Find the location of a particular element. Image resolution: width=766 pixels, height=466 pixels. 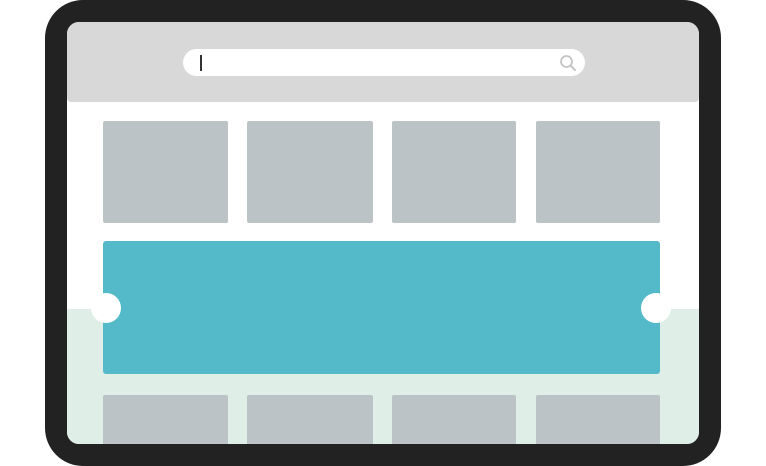

search-icon is located at coordinates (568, 63).